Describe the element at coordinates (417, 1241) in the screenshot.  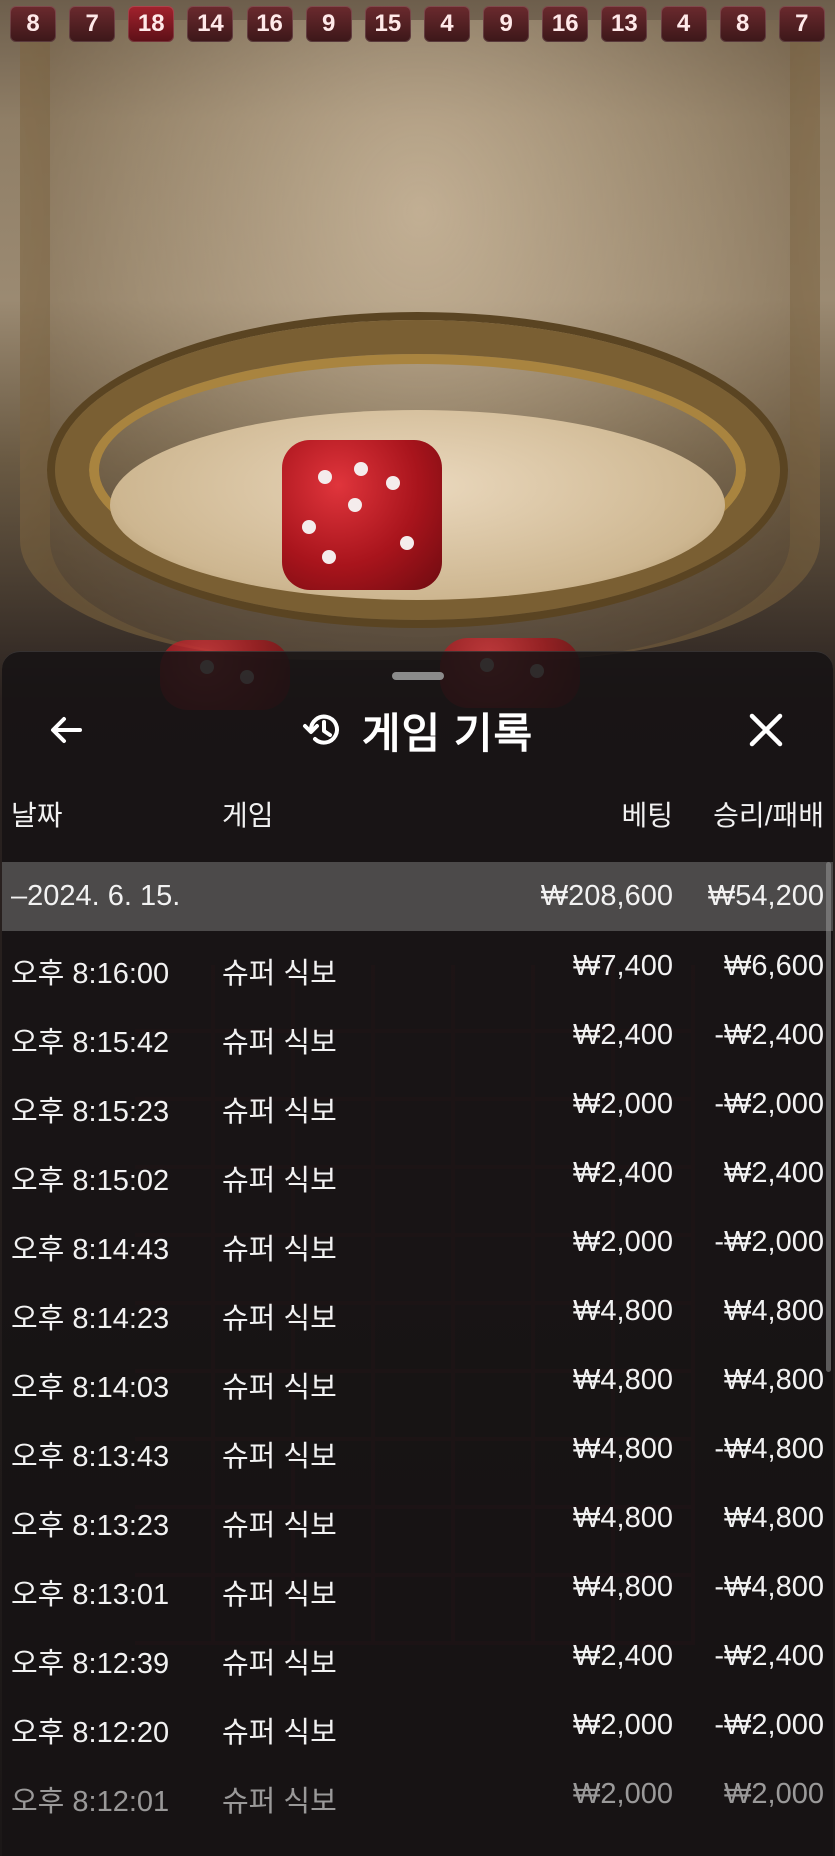
I see `table-row: 오후 8:14:43 슈퍼 식보 ₩2,000 -₩2,000` at that location.